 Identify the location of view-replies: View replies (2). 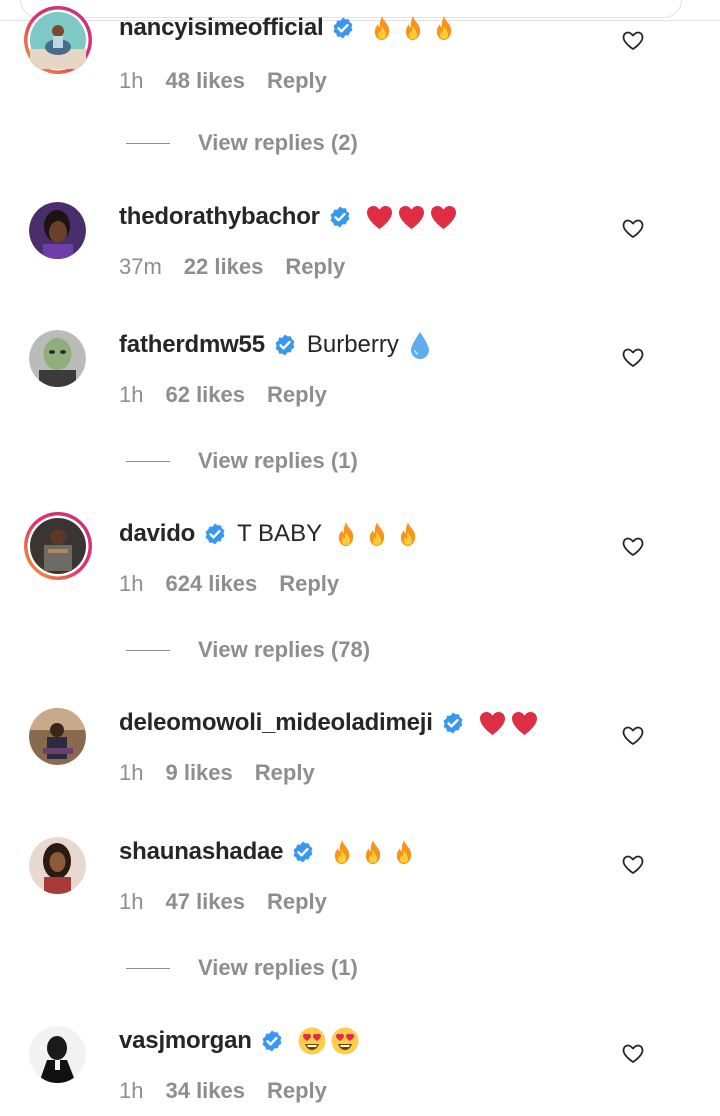
(242, 143).